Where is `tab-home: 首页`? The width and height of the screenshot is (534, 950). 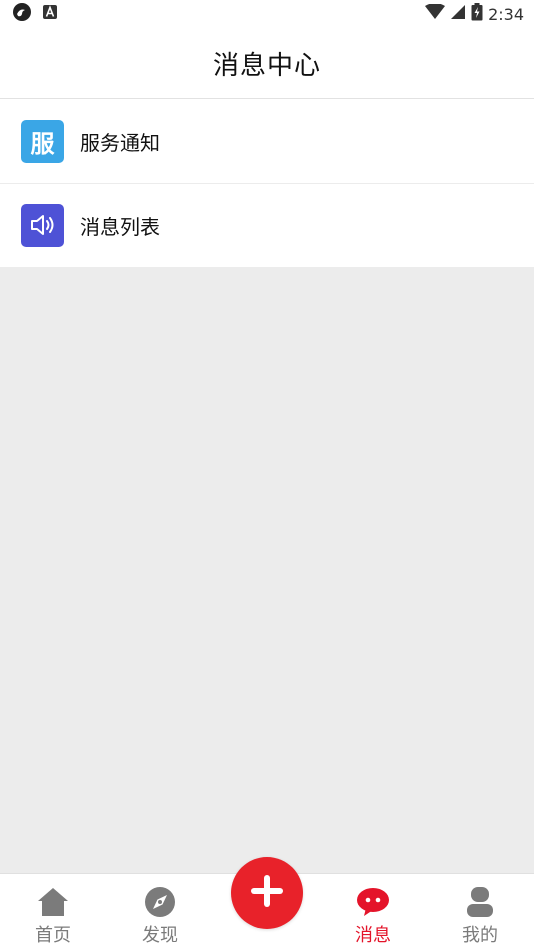
tab-home: 首页 is located at coordinates (53, 912).